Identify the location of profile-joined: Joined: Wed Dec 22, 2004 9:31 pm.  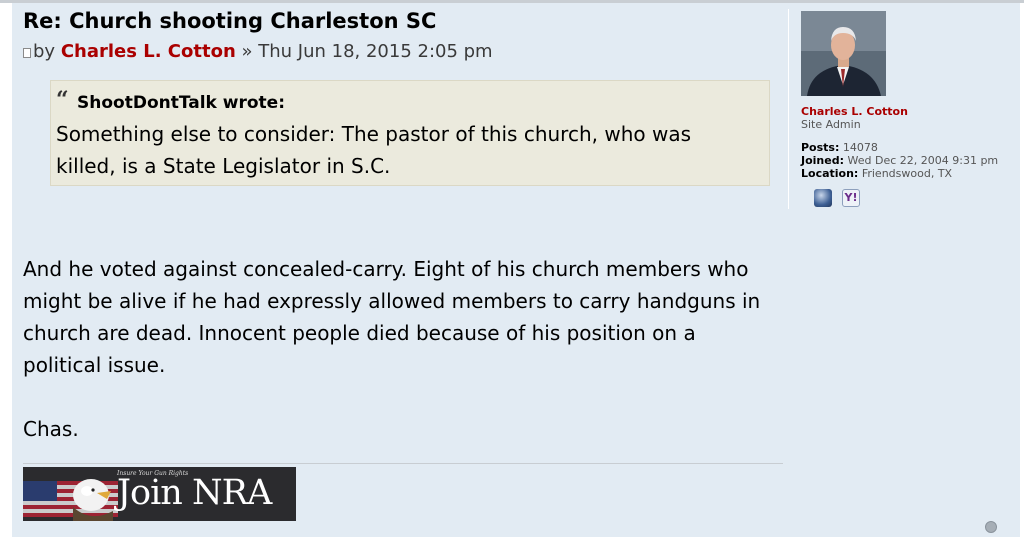
(899, 160).